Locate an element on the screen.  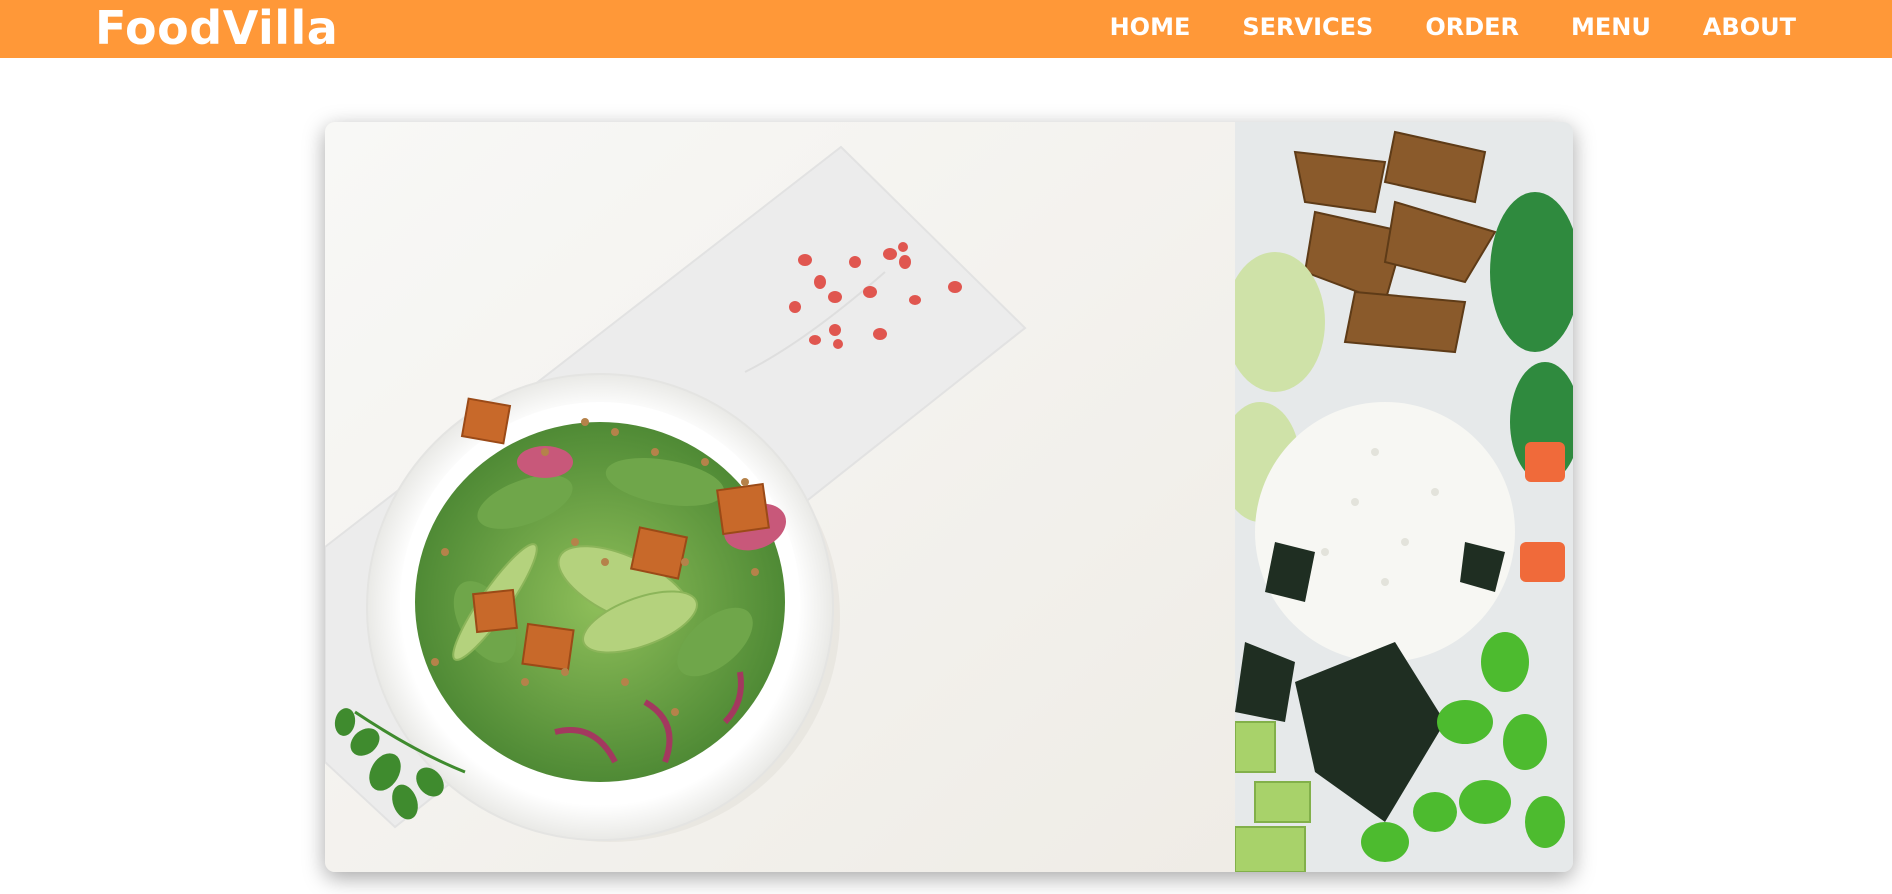
nav-services-link: SERVICES is located at coordinates (1307, 27).